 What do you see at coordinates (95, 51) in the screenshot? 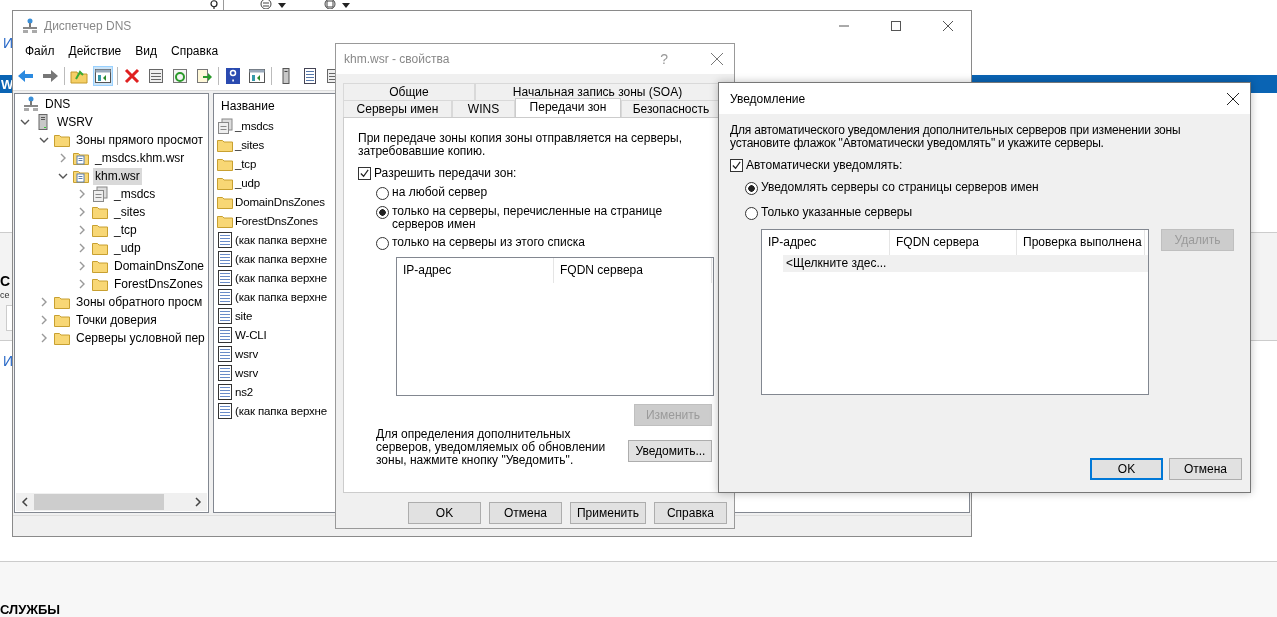
I see `menu-item: Действие` at bounding box center [95, 51].